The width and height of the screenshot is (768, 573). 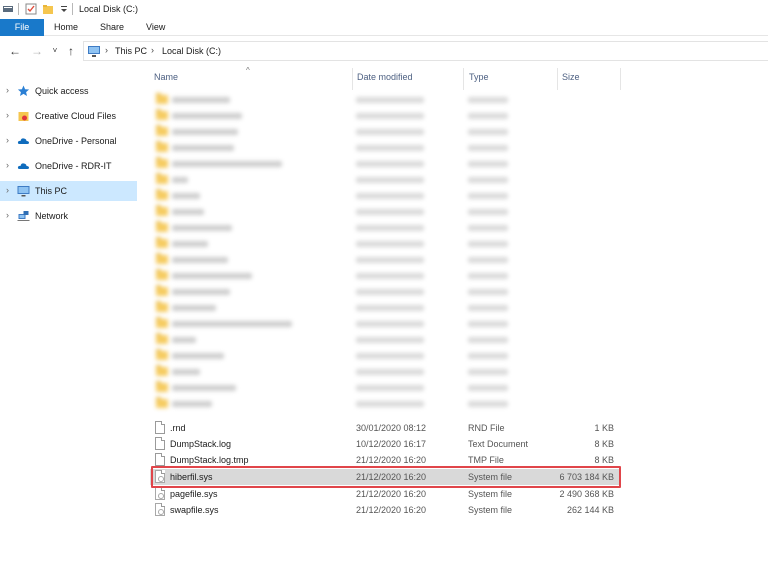 What do you see at coordinates (384, 9) in the screenshot?
I see `title-bar: Local Disk (C:)` at bounding box center [384, 9].